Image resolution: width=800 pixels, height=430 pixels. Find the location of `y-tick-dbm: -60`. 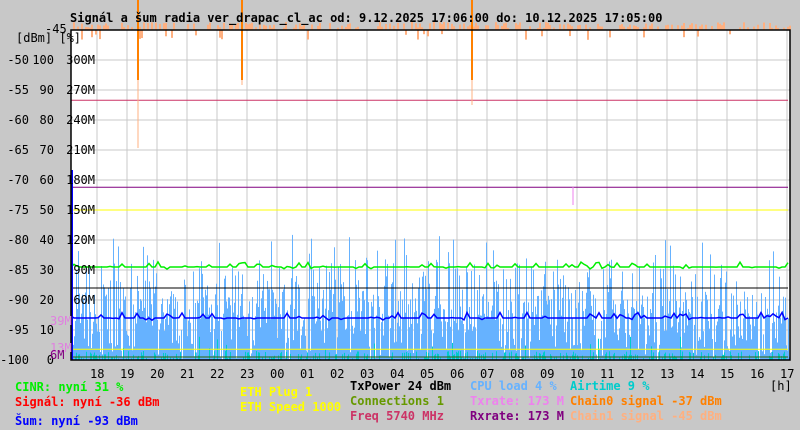

y-tick-dbm: -60 is located at coordinates (18, 120).